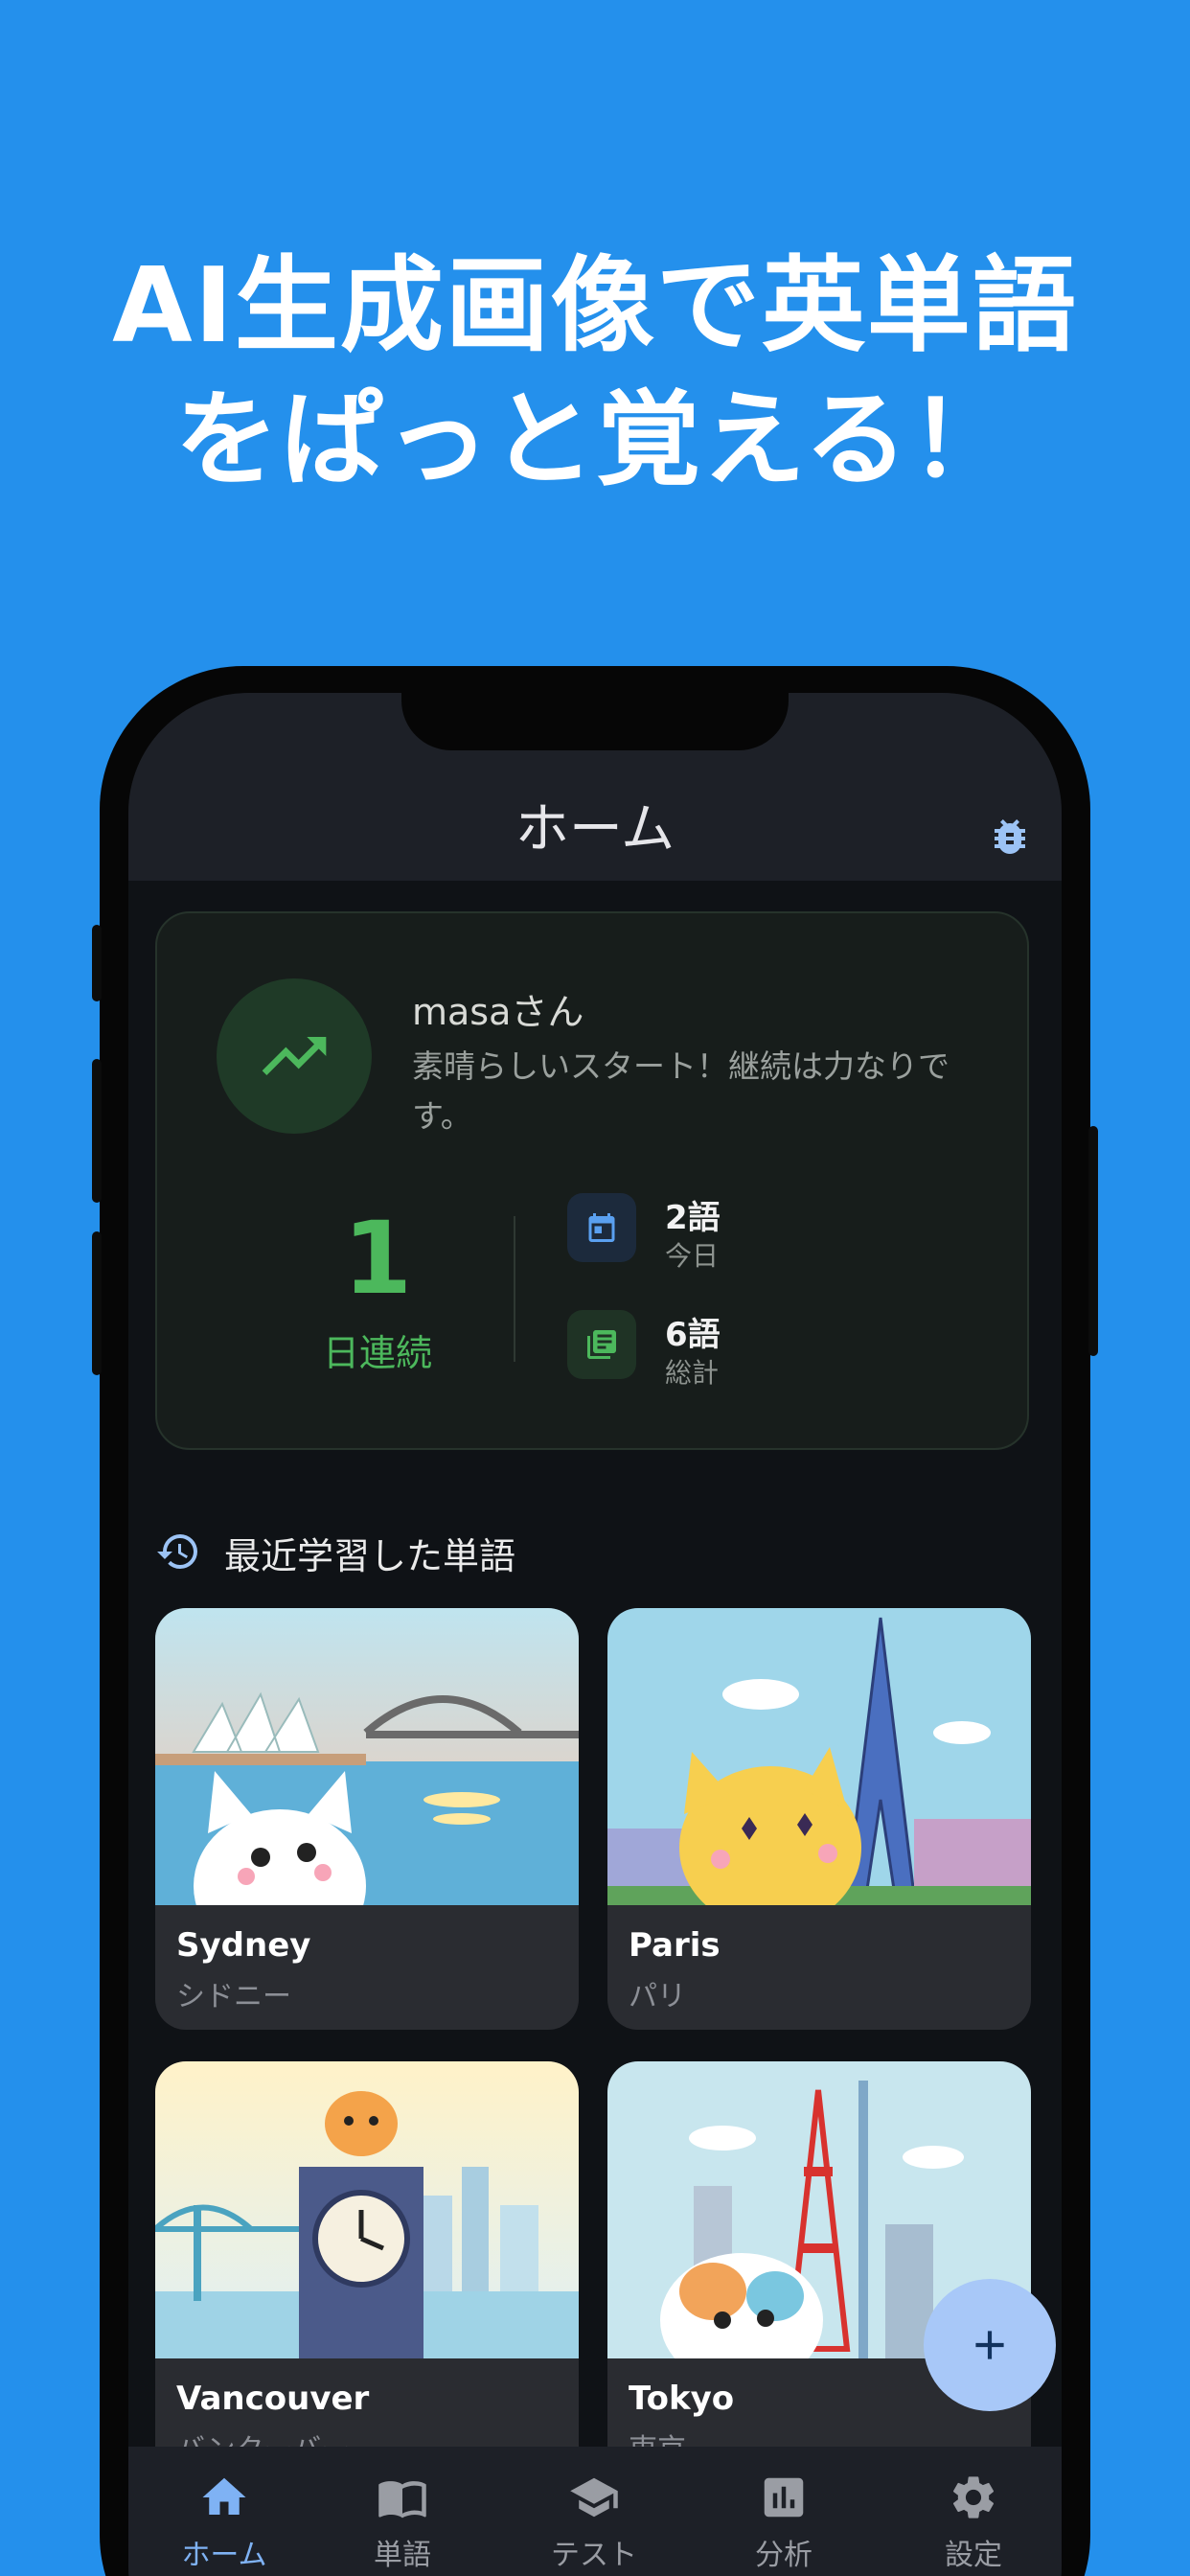 The width and height of the screenshot is (1190, 2576). Describe the element at coordinates (819, 1756) in the screenshot. I see `word-image-paris` at that location.